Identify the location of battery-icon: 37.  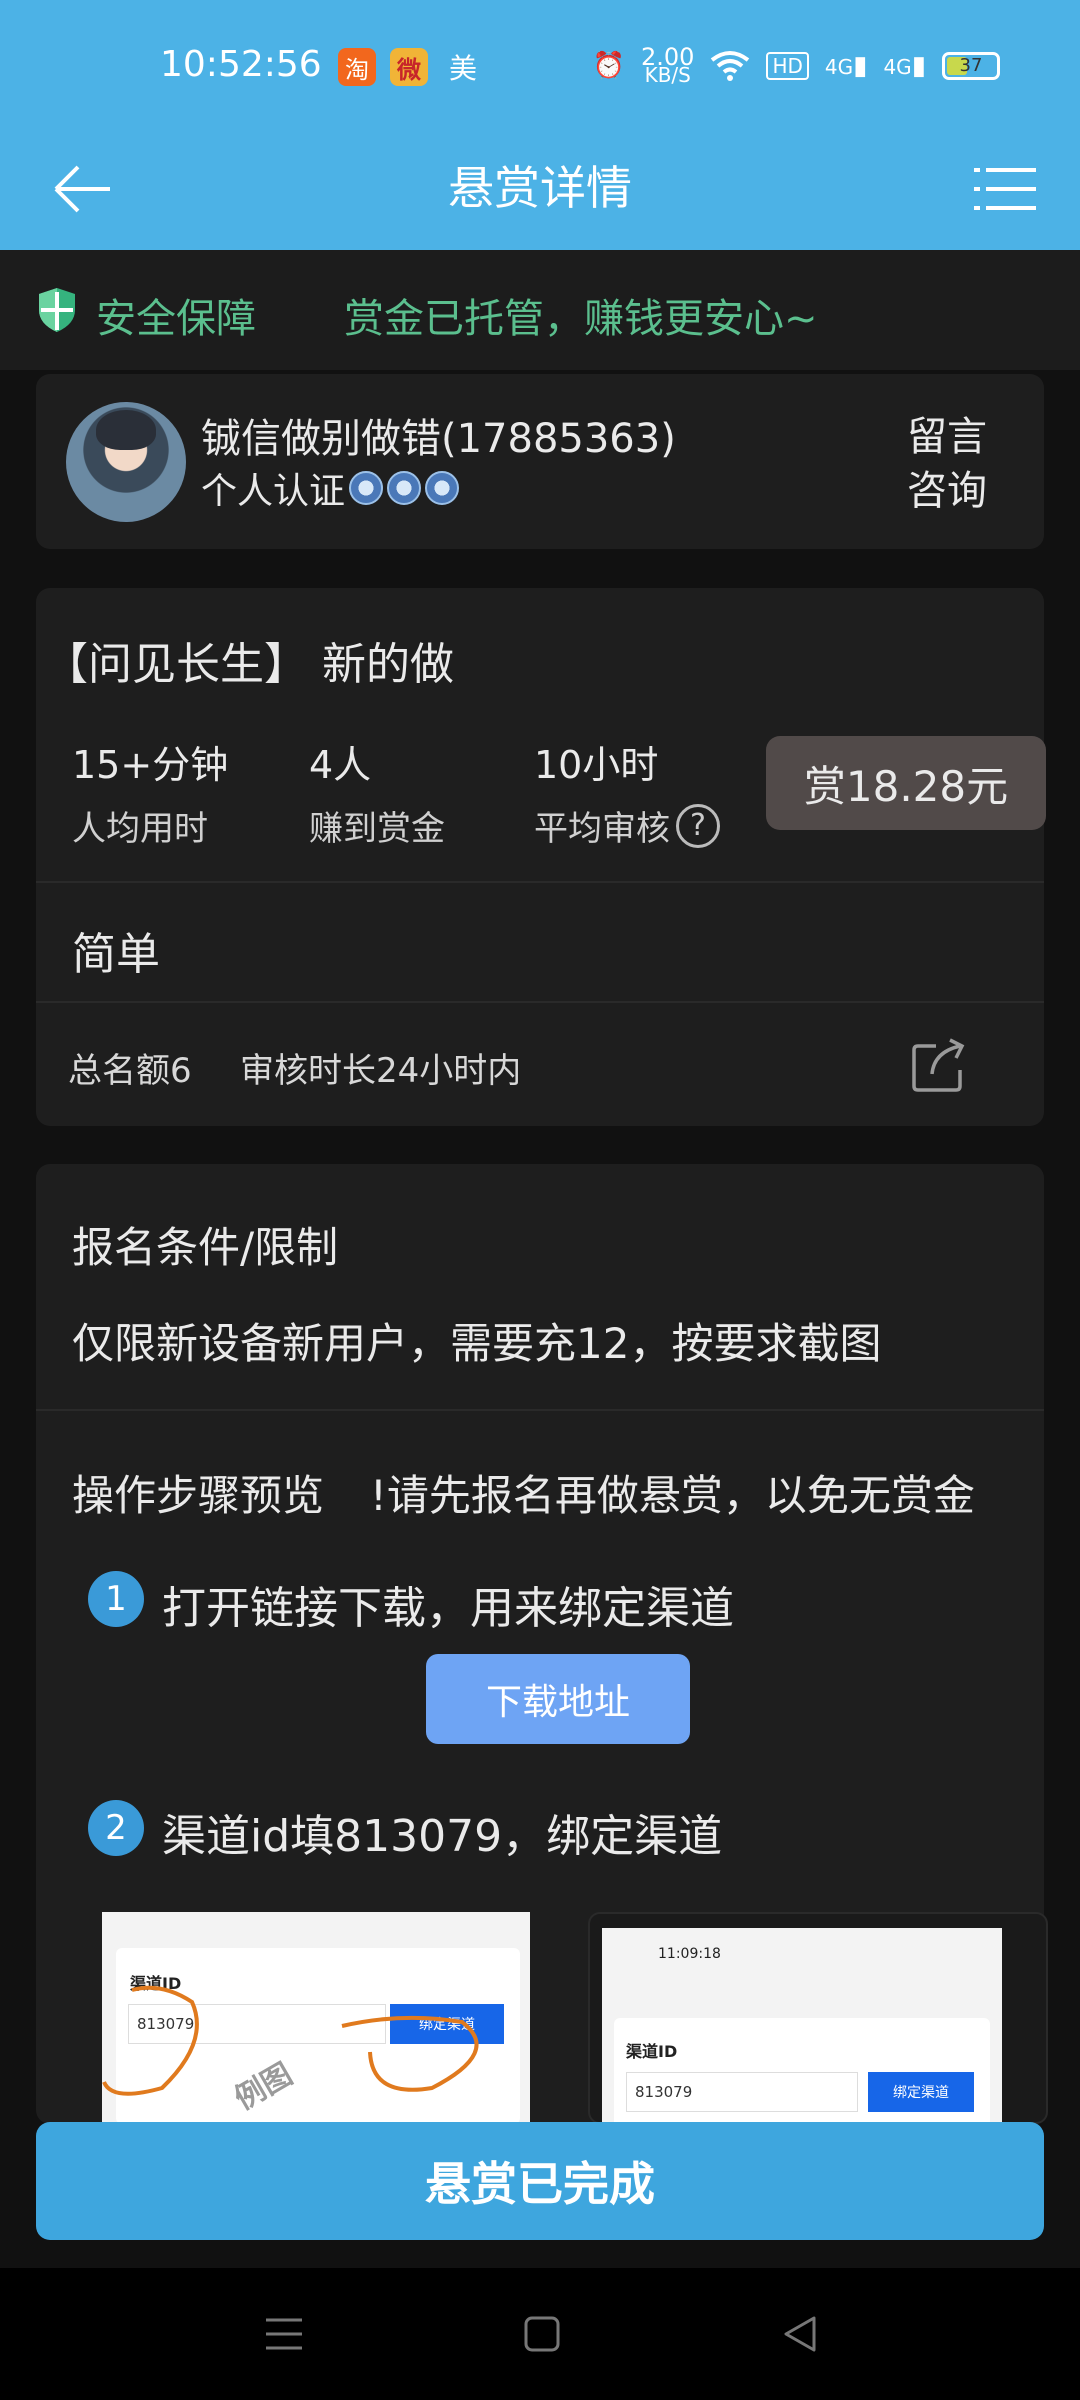
(971, 66).